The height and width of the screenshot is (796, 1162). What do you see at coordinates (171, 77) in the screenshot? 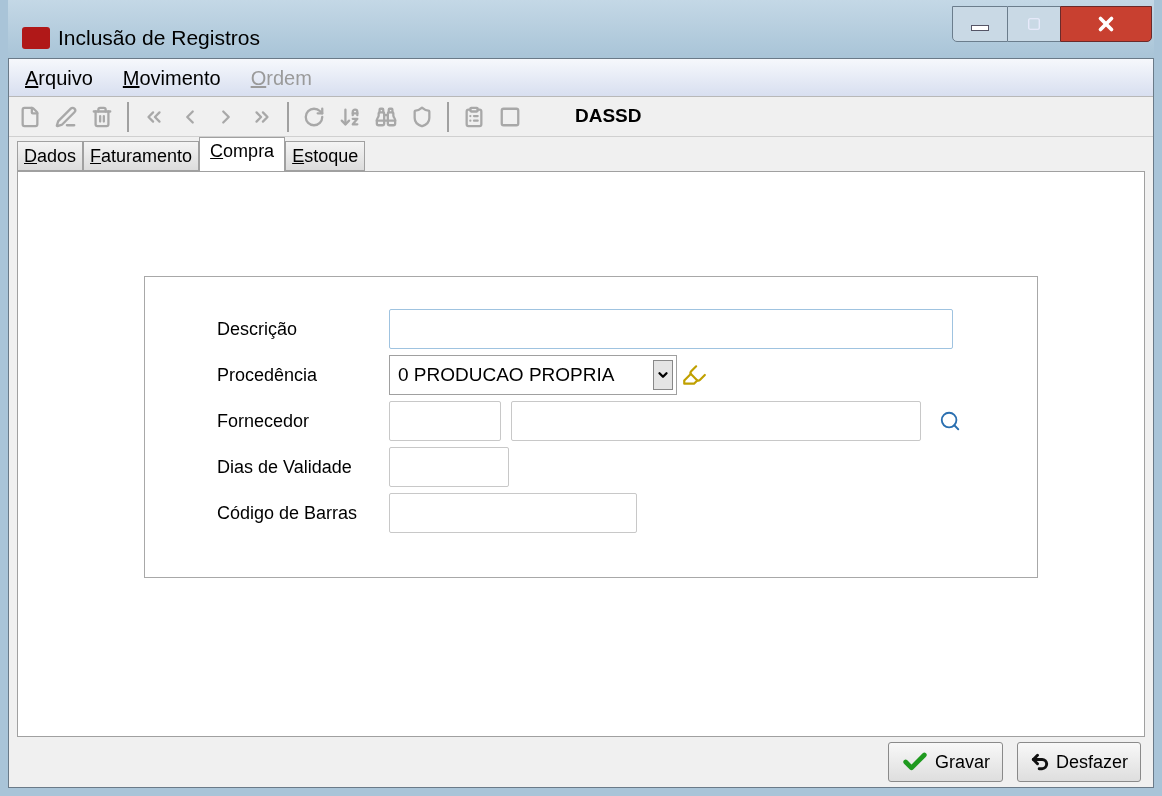
I see `menu-item: Movimento` at bounding box center [171, 77].